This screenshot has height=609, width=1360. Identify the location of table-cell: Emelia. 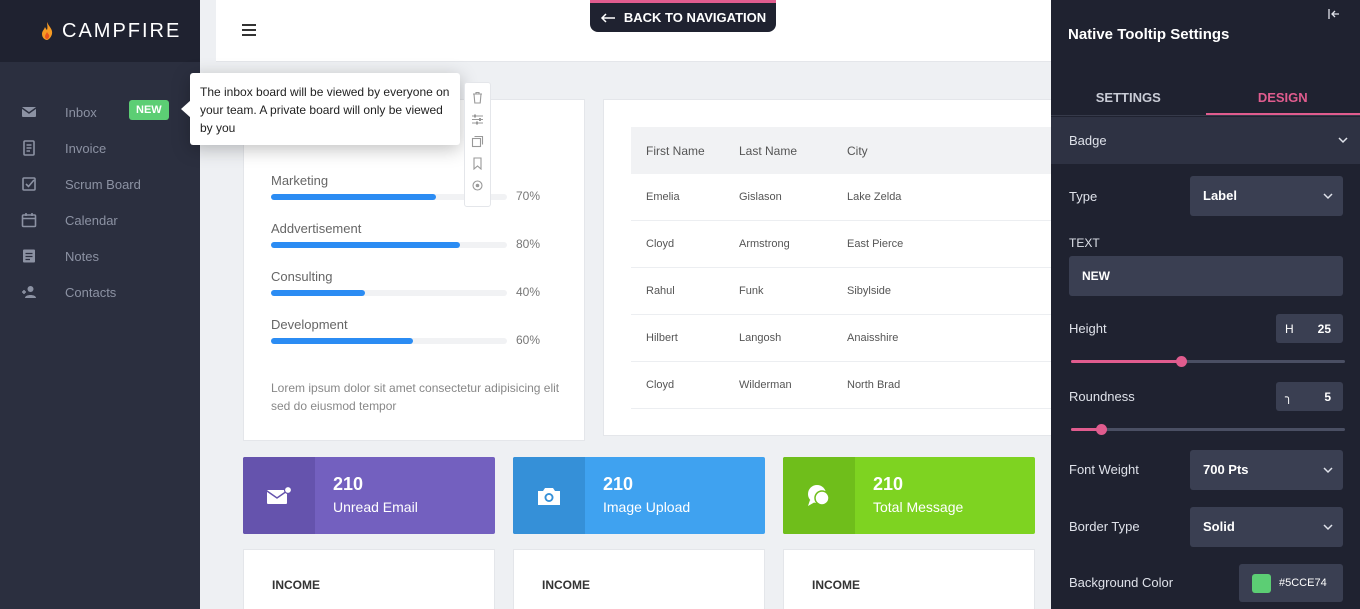
(685, 197).